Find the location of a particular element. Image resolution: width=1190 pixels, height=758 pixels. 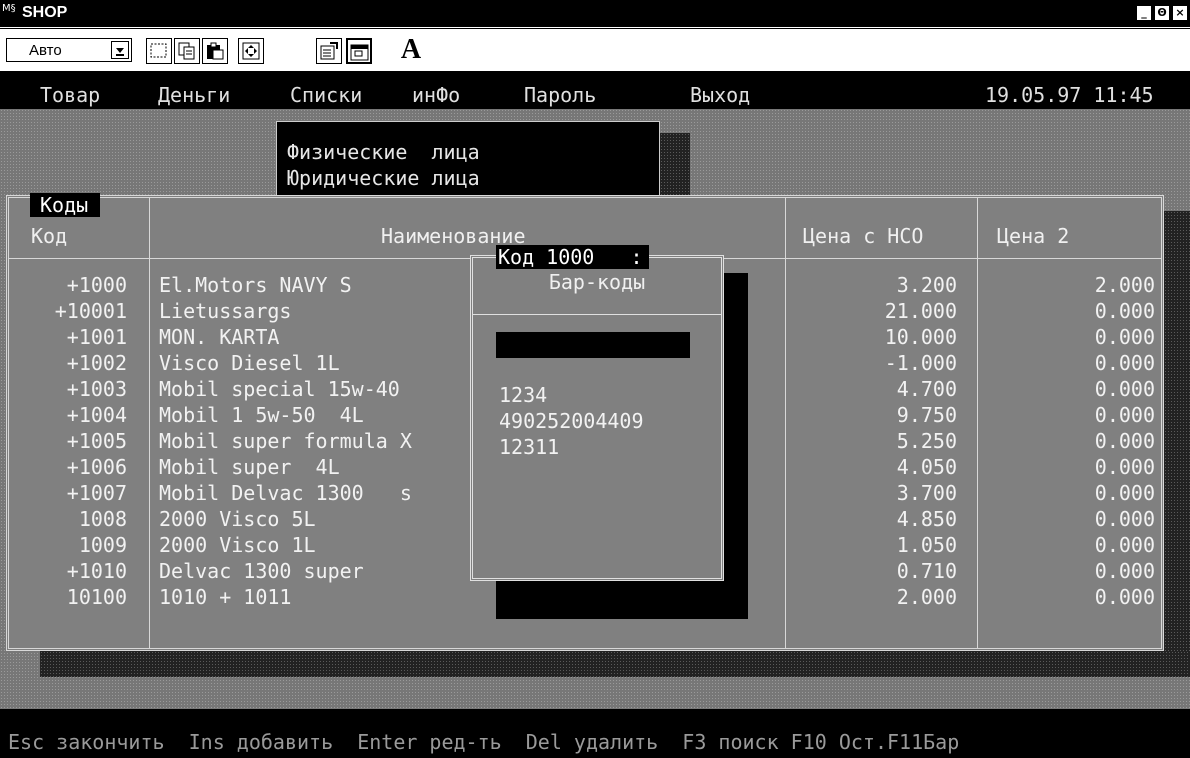

barcode-popup-shadow-bottom is located at coordinates (622, 600).